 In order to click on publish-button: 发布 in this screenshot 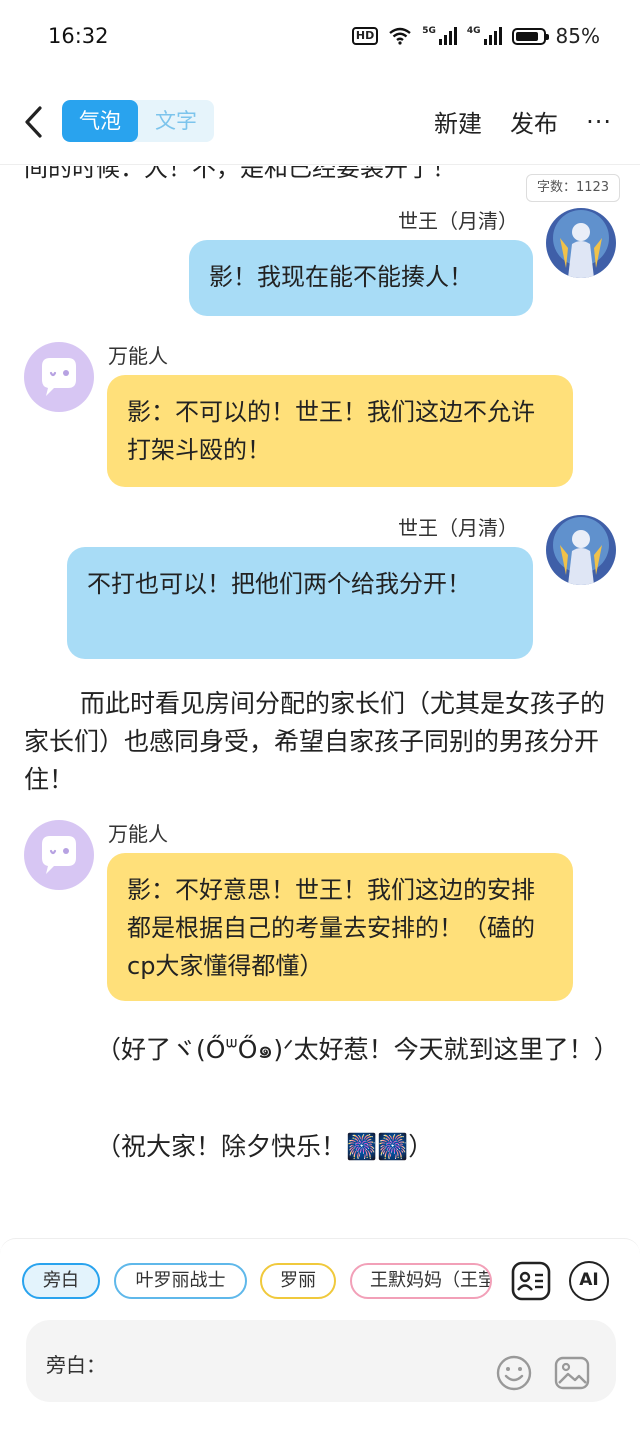, I will do `click(534, 121)`.